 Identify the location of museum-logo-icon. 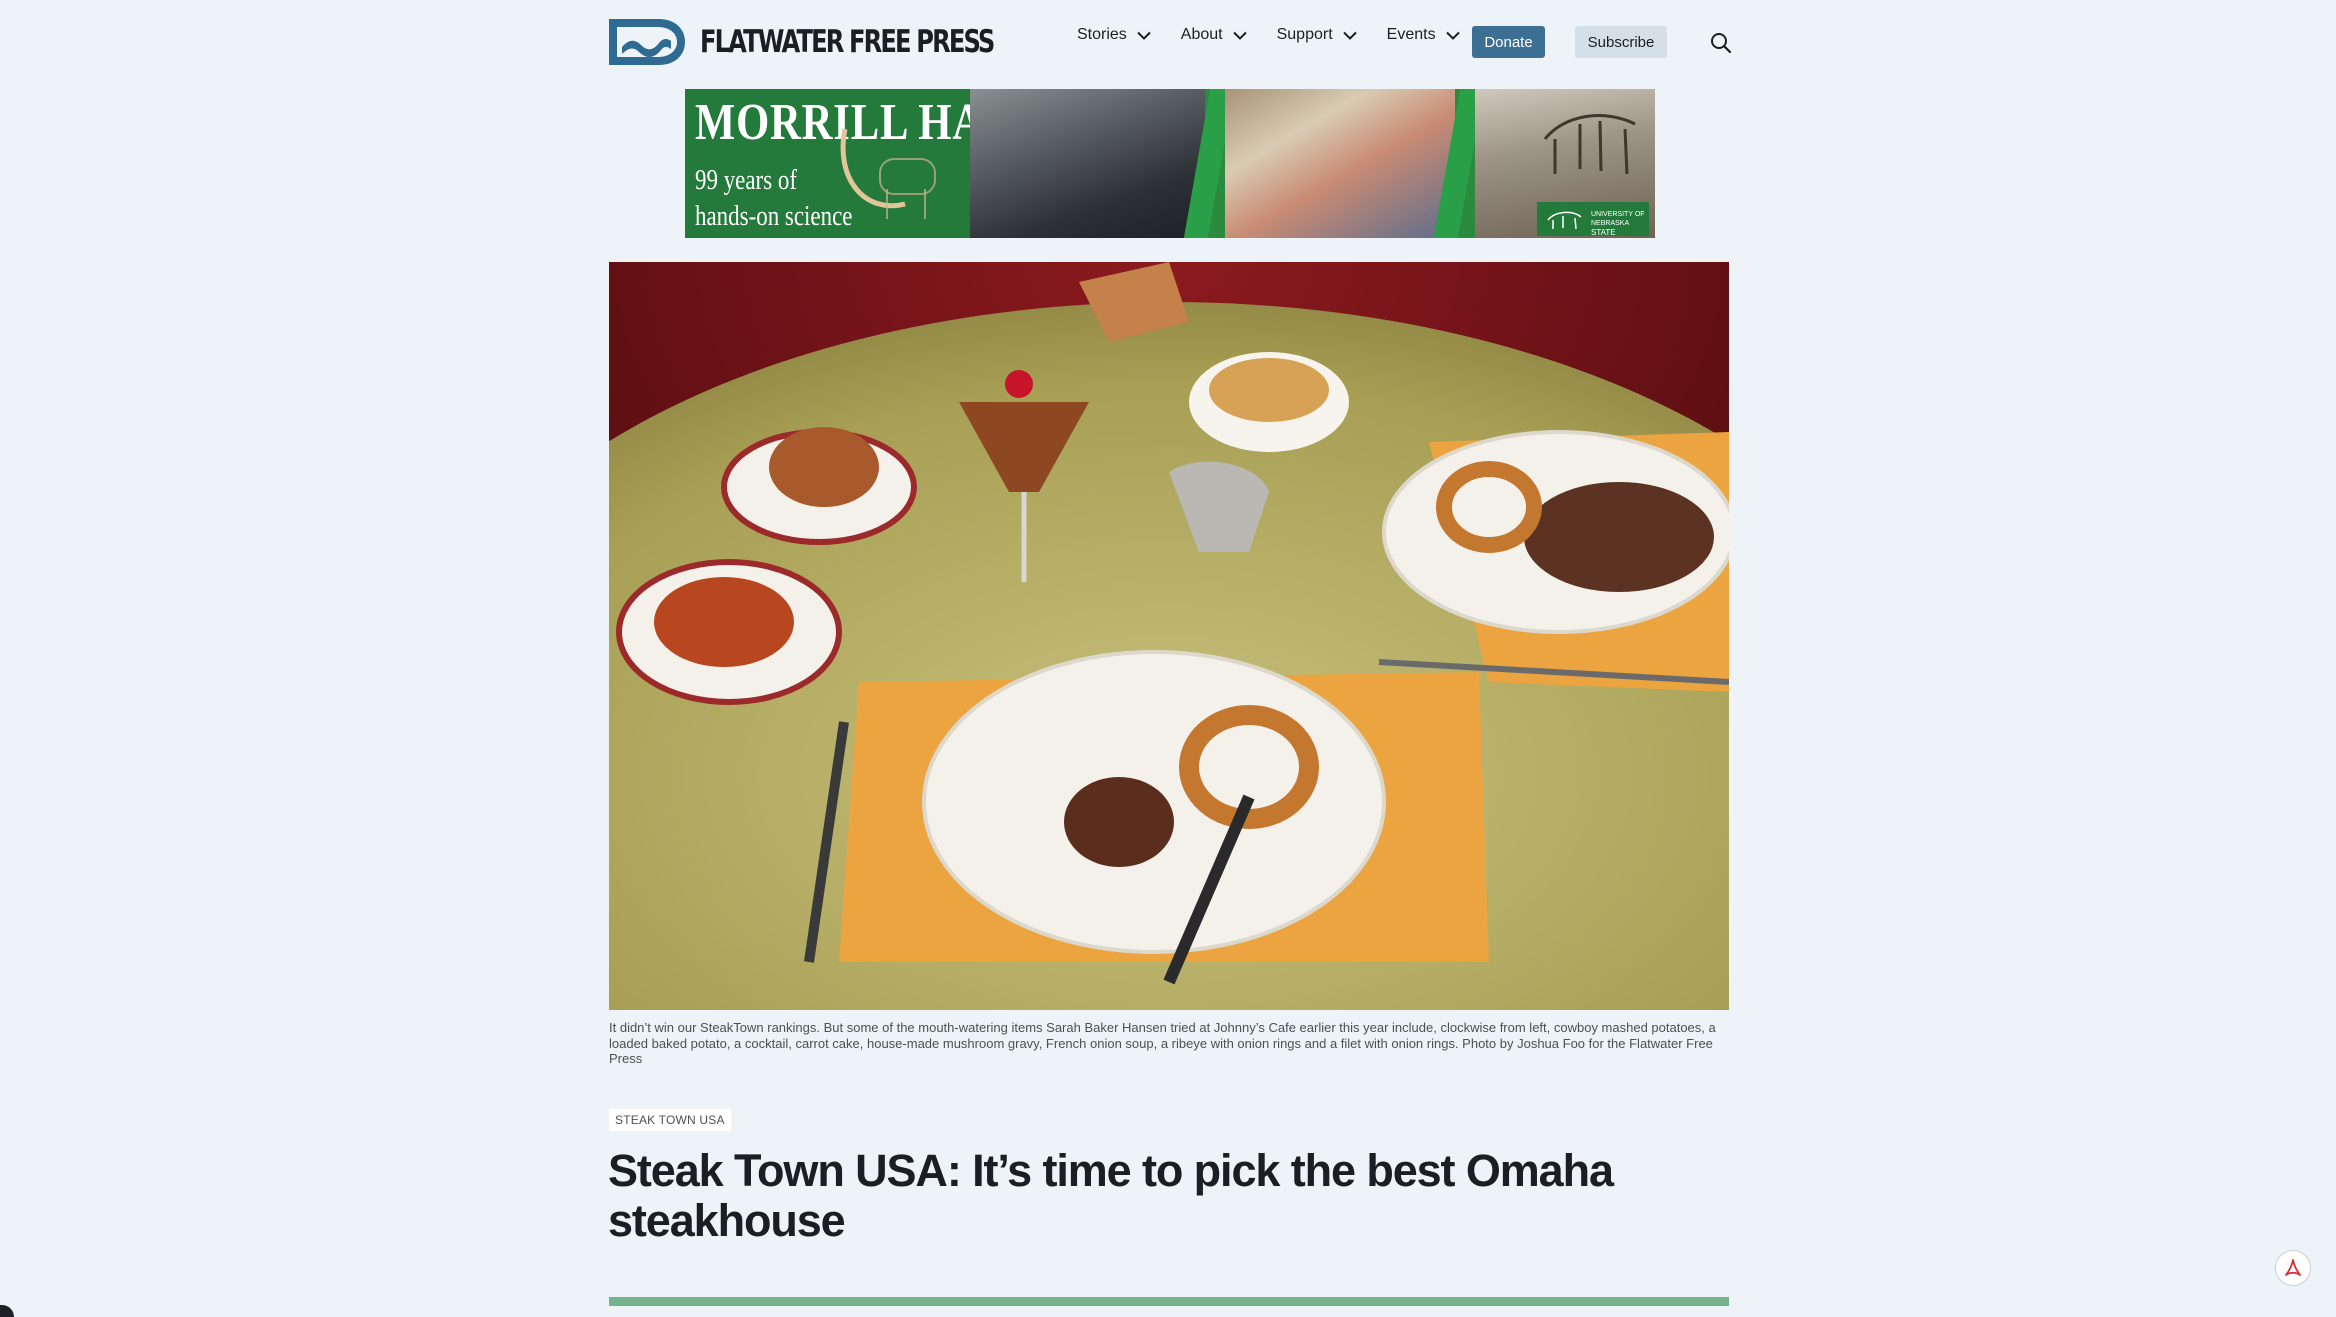
(1564, 220).